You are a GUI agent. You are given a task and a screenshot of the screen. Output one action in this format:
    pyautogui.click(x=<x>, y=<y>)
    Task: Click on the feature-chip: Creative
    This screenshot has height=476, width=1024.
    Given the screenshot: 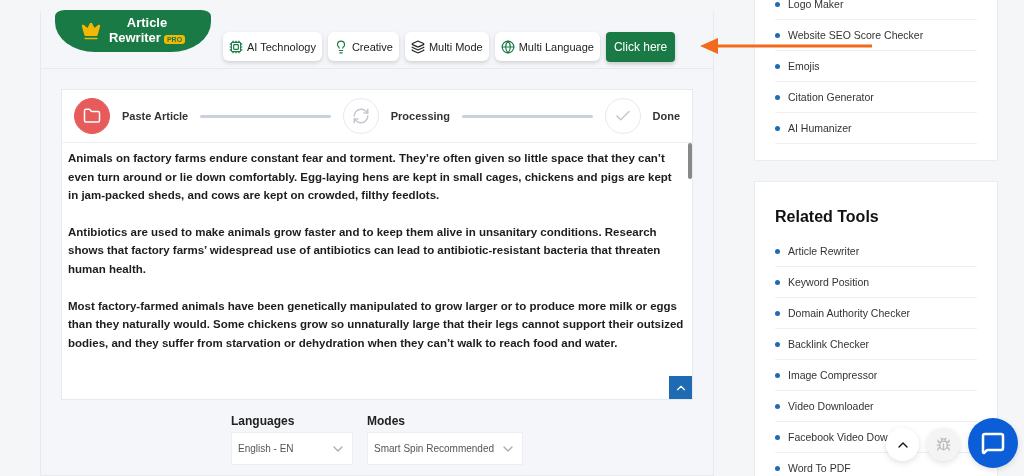 What is the action you would take?
    pyautogui.click(x=363, y=46)
    